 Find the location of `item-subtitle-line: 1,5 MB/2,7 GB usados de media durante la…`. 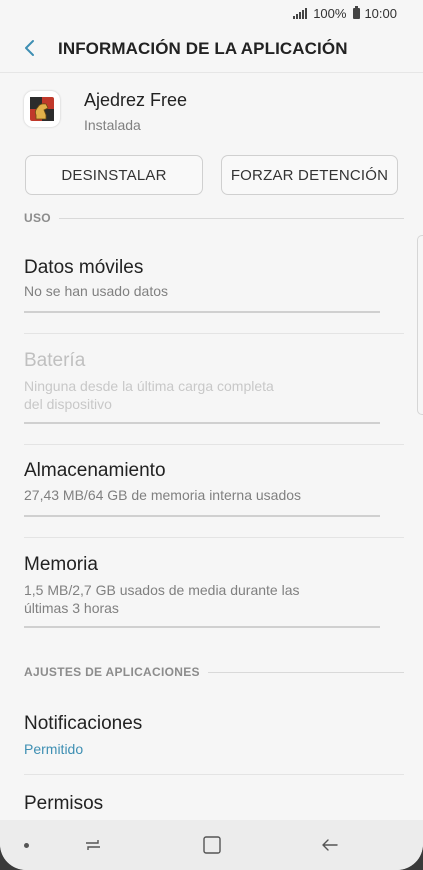

item-subtitle-line: 1,5 MB/2,7 GB usados de media durante la… is located at coordinates (162, 590).